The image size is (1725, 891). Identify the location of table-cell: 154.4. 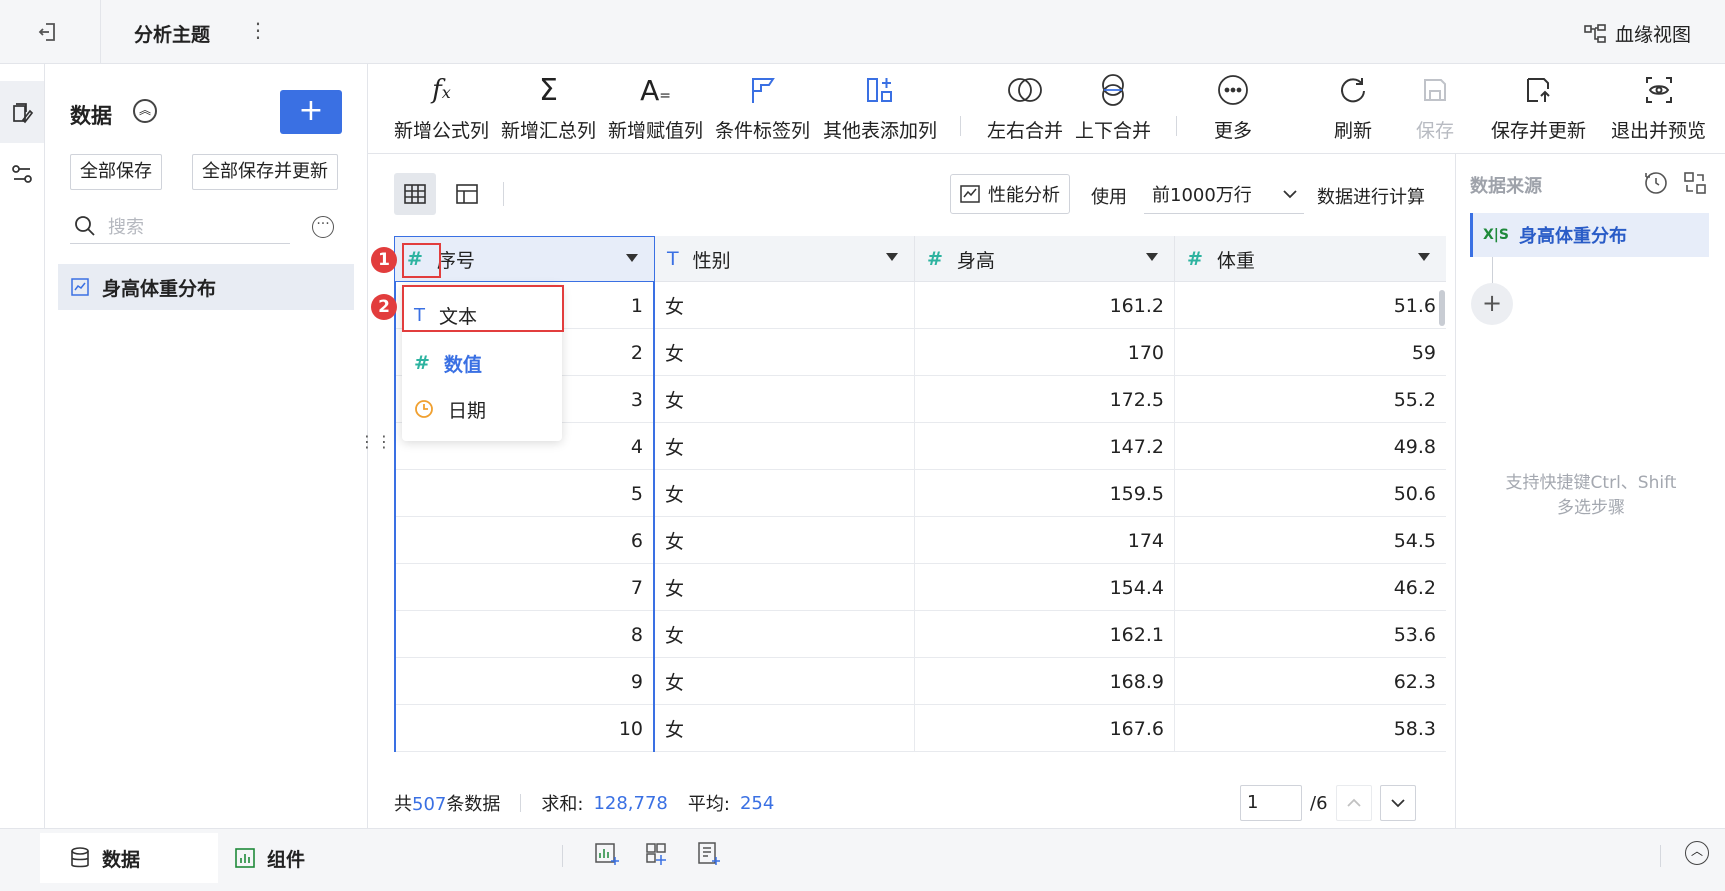
(1045, 587).